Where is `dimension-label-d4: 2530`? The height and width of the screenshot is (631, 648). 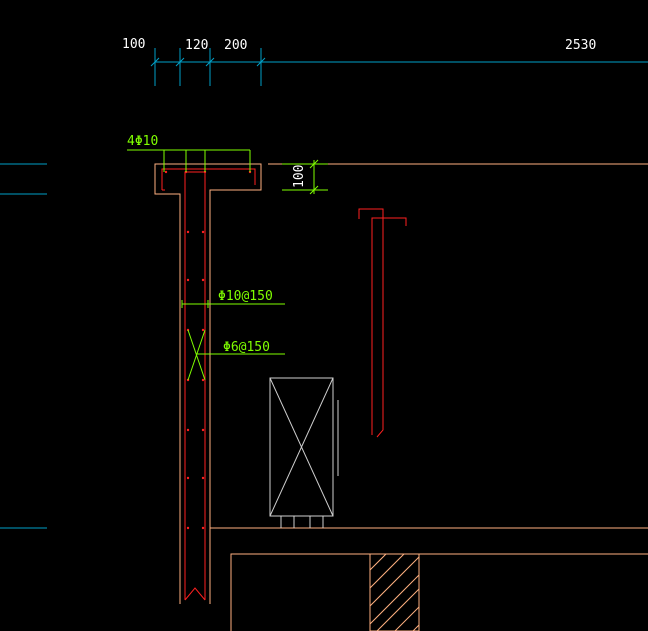
dimension-label-d4: 2530 is located at coordinates (580, 45).